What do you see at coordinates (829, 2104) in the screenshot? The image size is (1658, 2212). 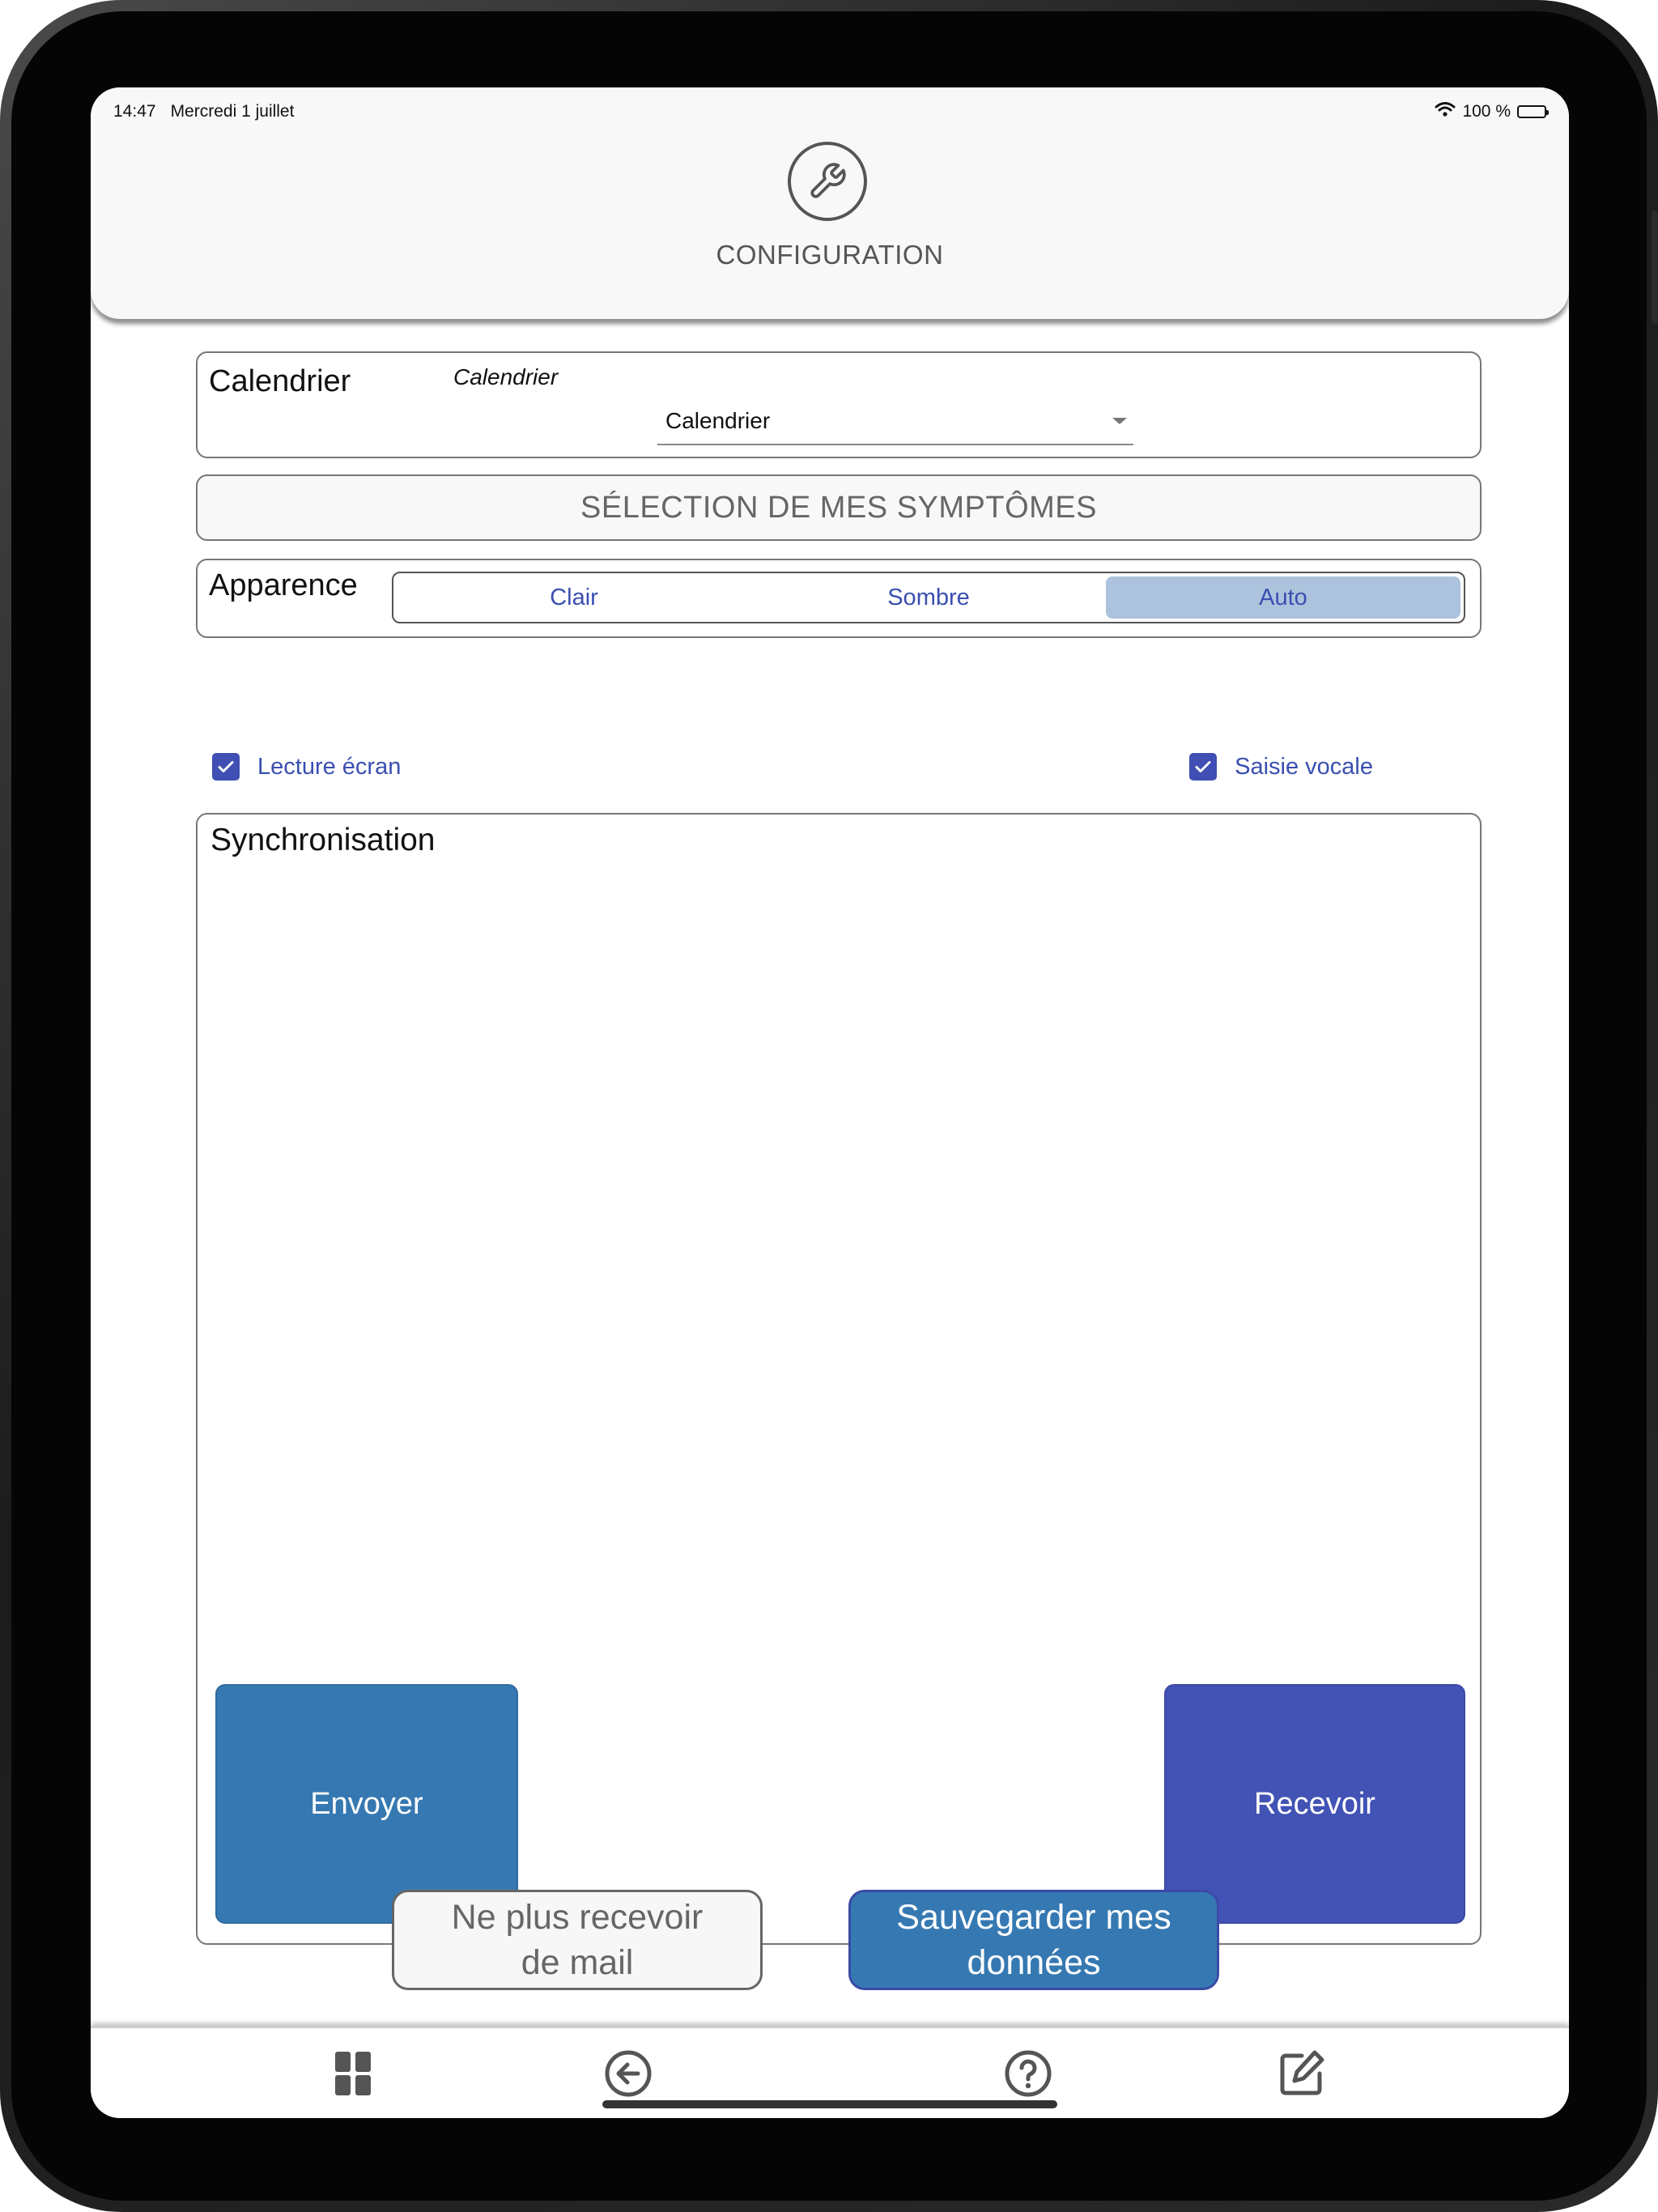 I see `home-indicator` at bounding box center [829, 2104].